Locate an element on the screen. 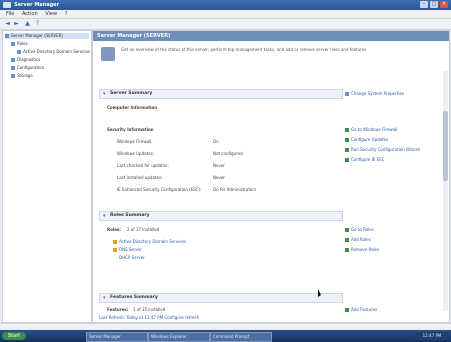 The width and height of the screenshot is (451, 342). main-header: Server Manager (SERVER) is located at coordinates (271, 36).